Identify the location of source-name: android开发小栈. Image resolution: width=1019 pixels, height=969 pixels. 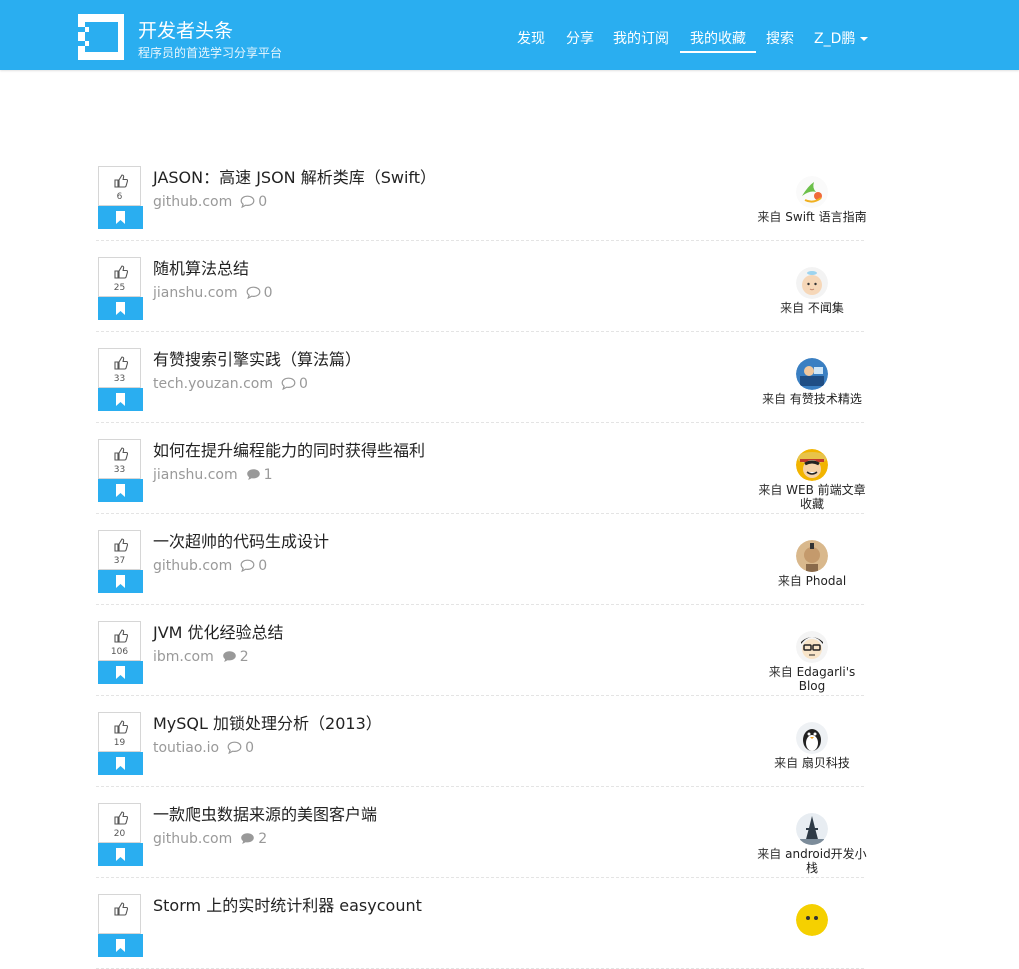
(826, 861).